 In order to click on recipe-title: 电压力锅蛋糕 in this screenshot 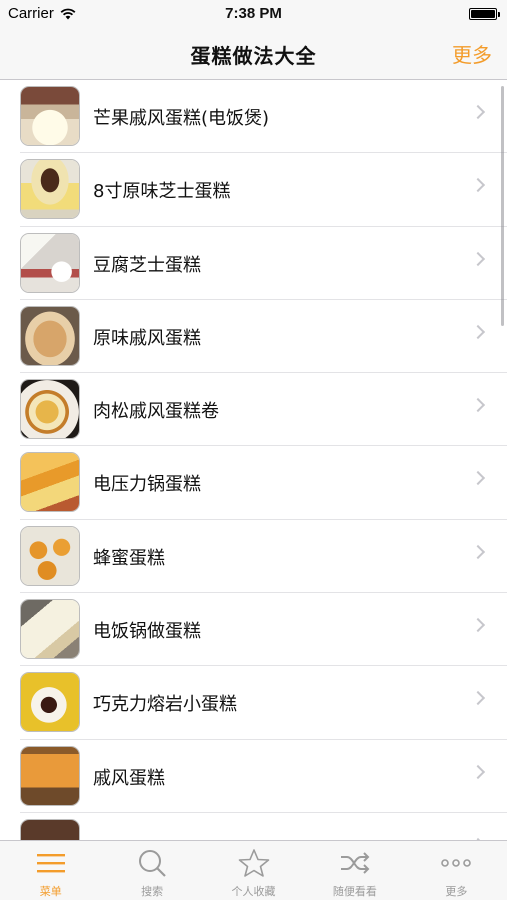, I will do `click(147, 485)`.